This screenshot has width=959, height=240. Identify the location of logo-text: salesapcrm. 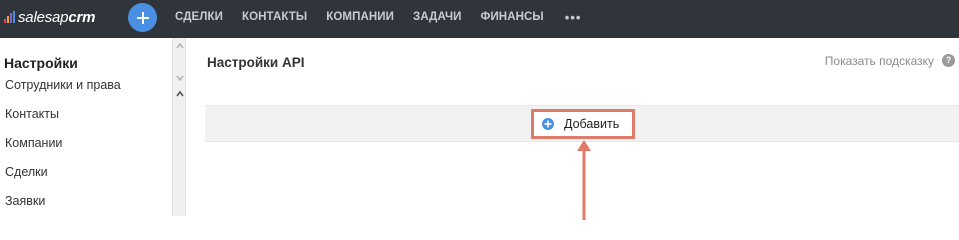
(57, 17).